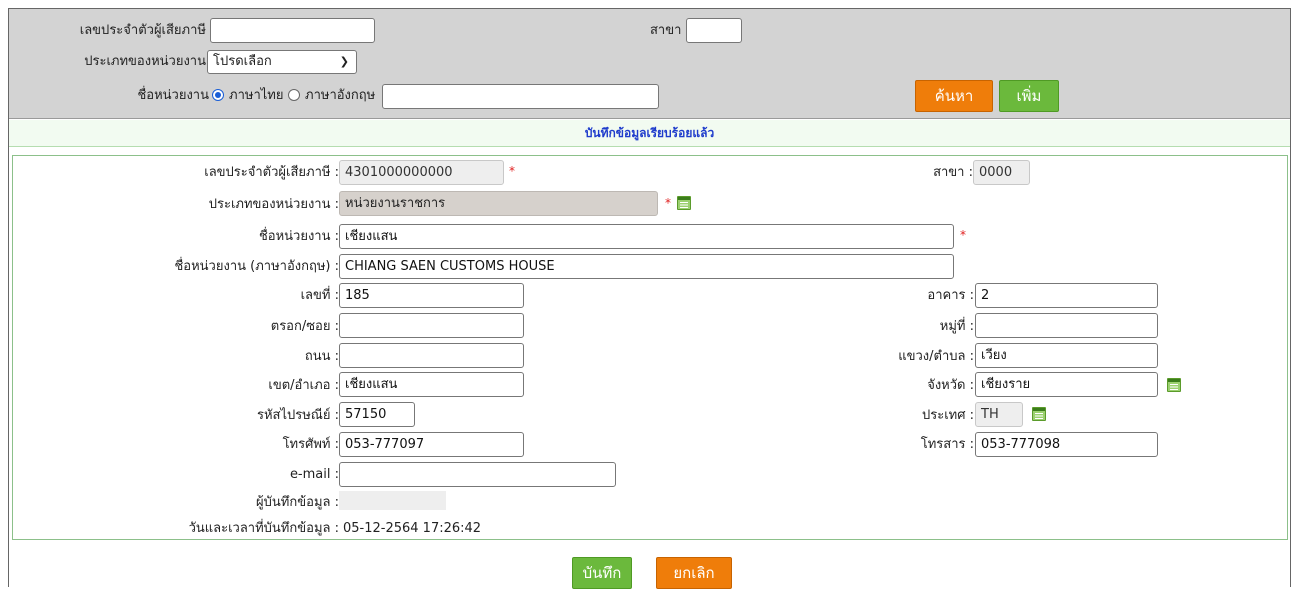 The height and width of the screenshot is (589, 1299). Describe the element at coordinates (294, 95) in the screenshot. I see `radio-english` at that location.